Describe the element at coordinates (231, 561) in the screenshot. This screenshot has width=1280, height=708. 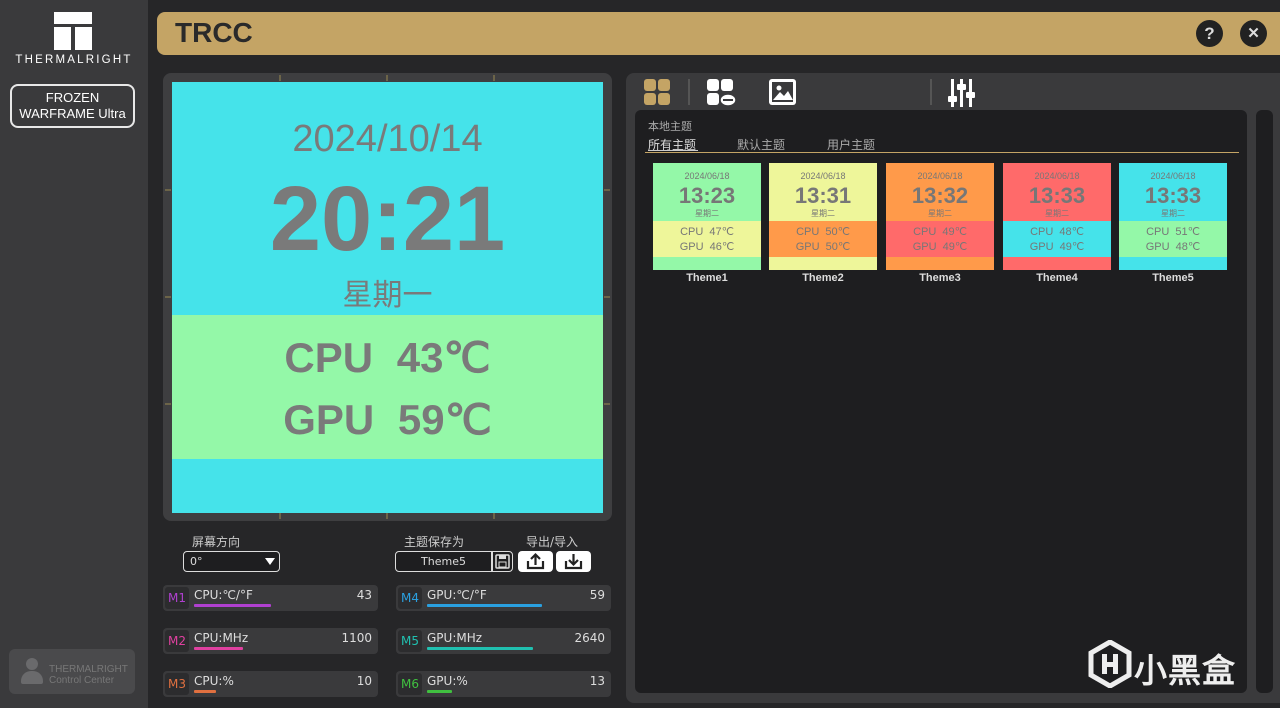
I see `orientation-select: 0°` at that location.